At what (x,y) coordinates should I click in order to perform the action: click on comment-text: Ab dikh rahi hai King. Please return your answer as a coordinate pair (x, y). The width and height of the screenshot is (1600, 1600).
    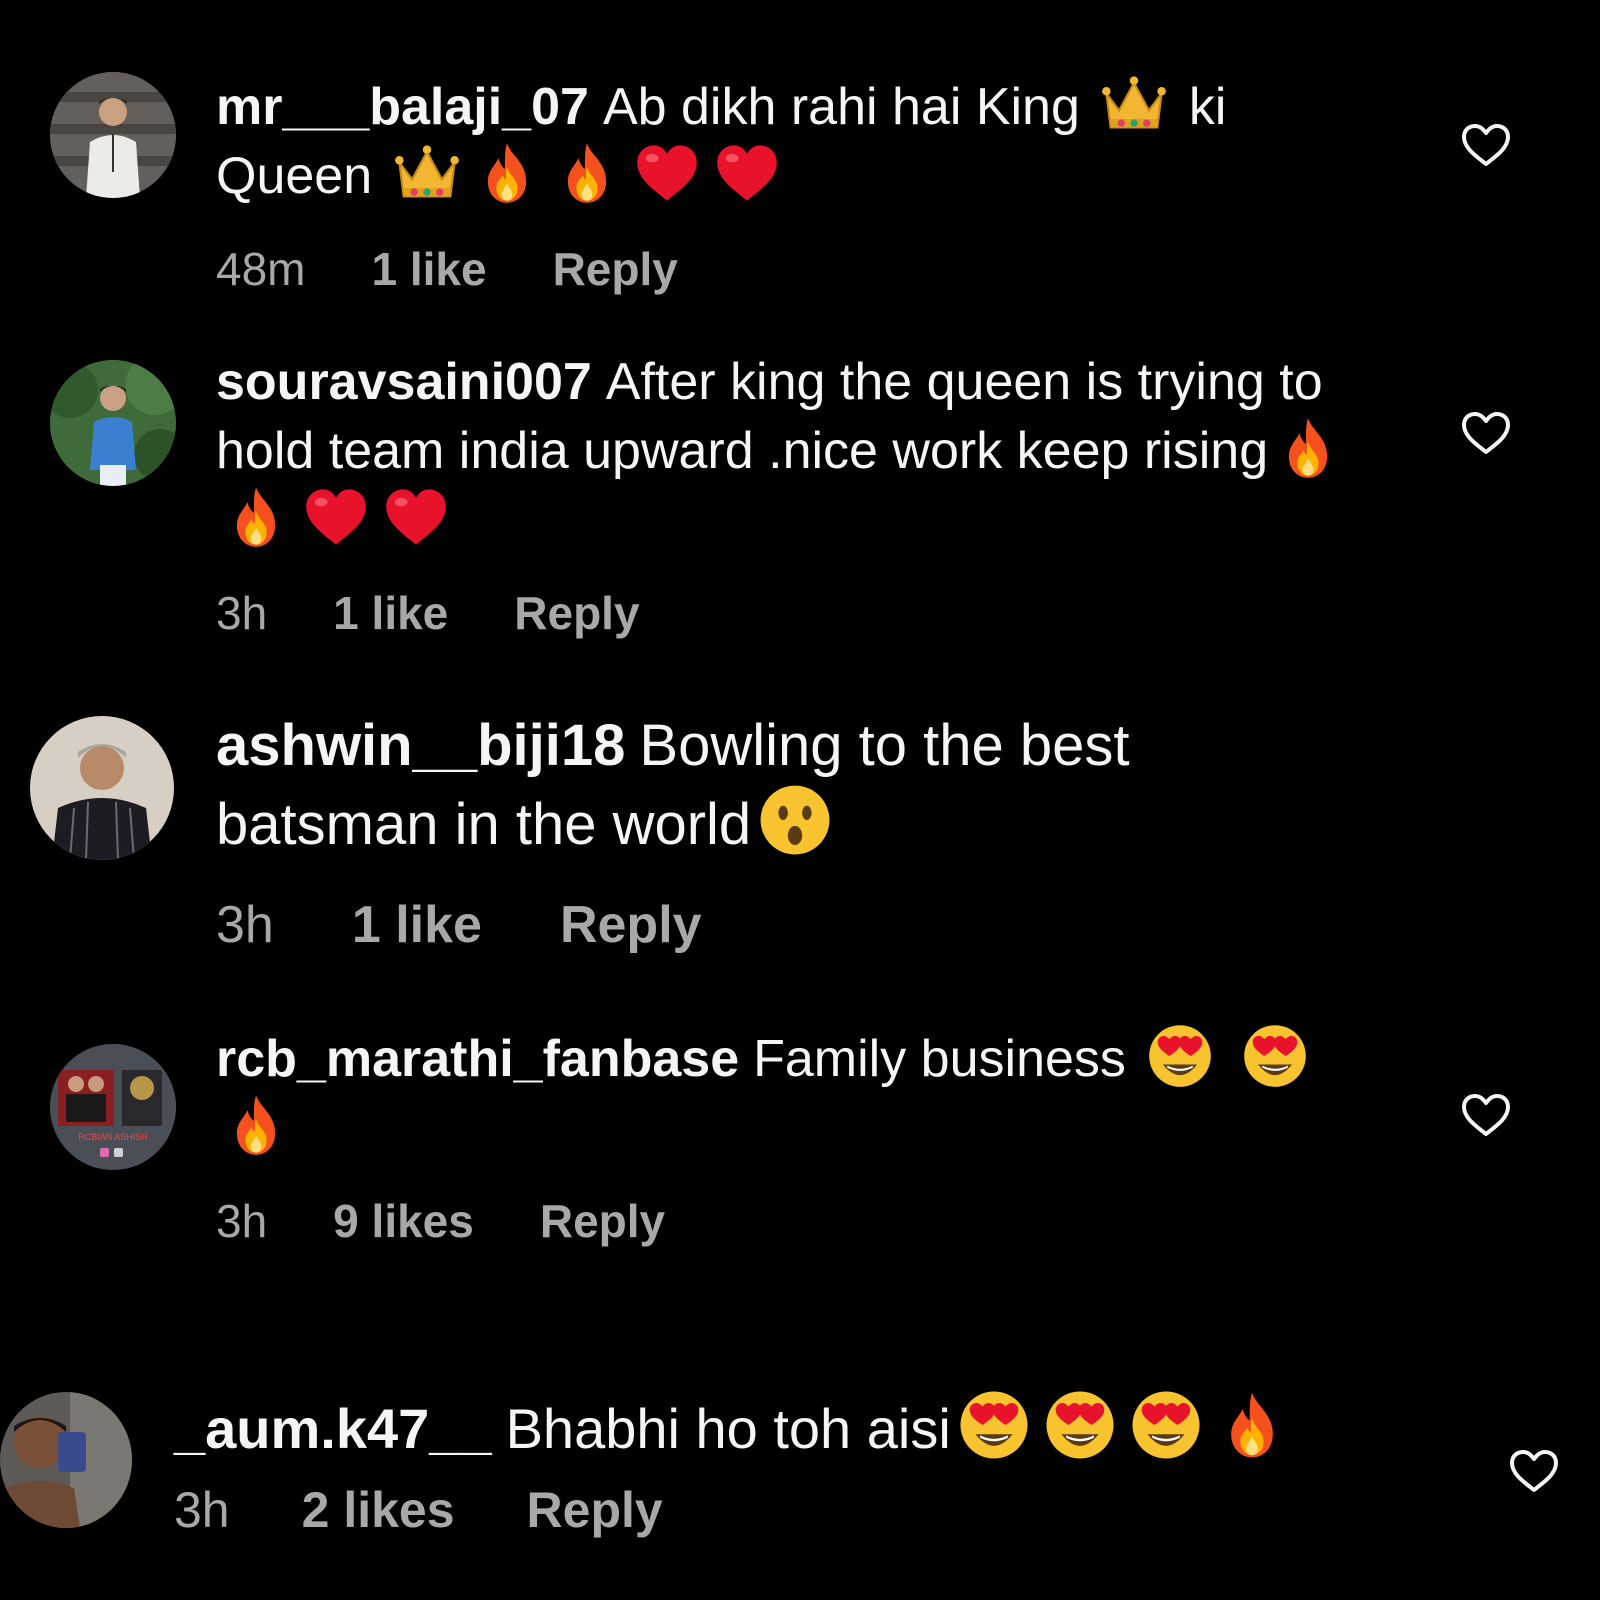
    Looking at the image, I should click on (841, 107).